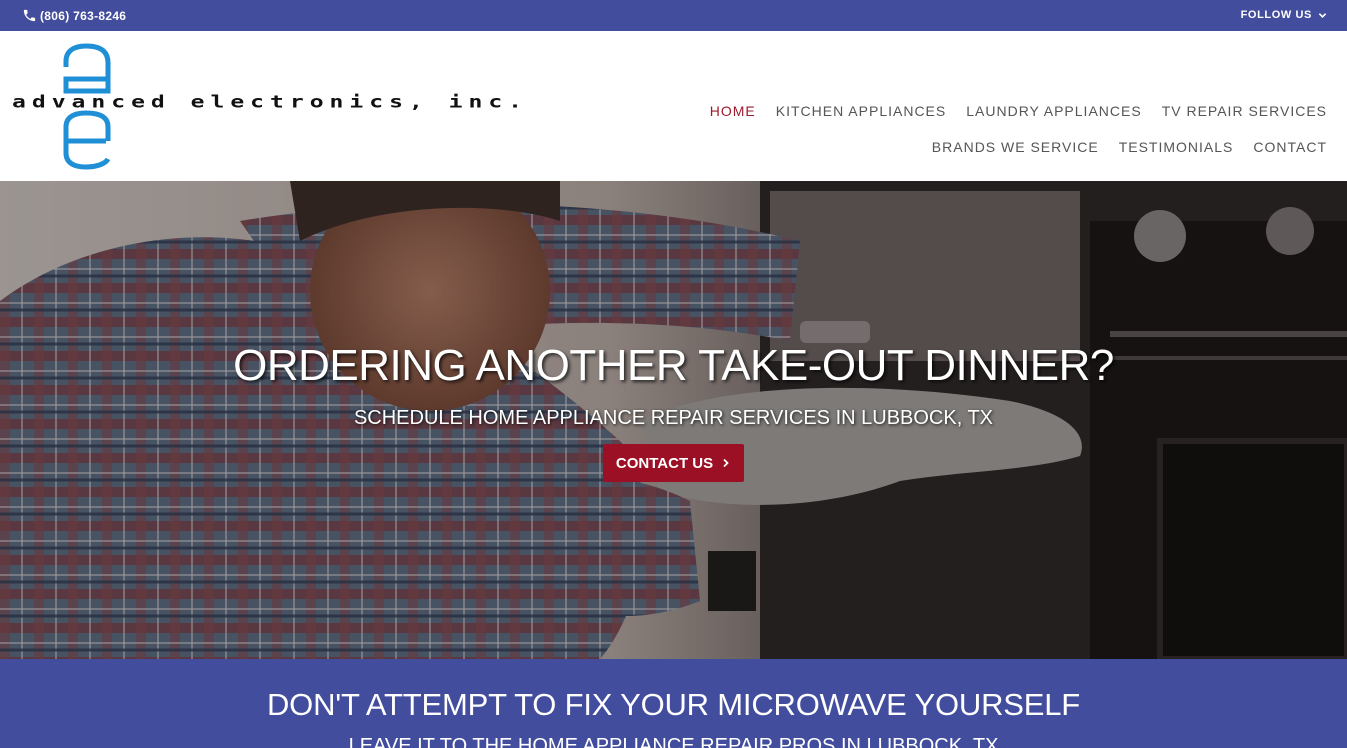 The image size is (1347, 748). What do you see at coordinates (270, 102) in the screenshot?
I see `logo-wordmark: advanced electronics, inc.` at bounding box center [270, 102].